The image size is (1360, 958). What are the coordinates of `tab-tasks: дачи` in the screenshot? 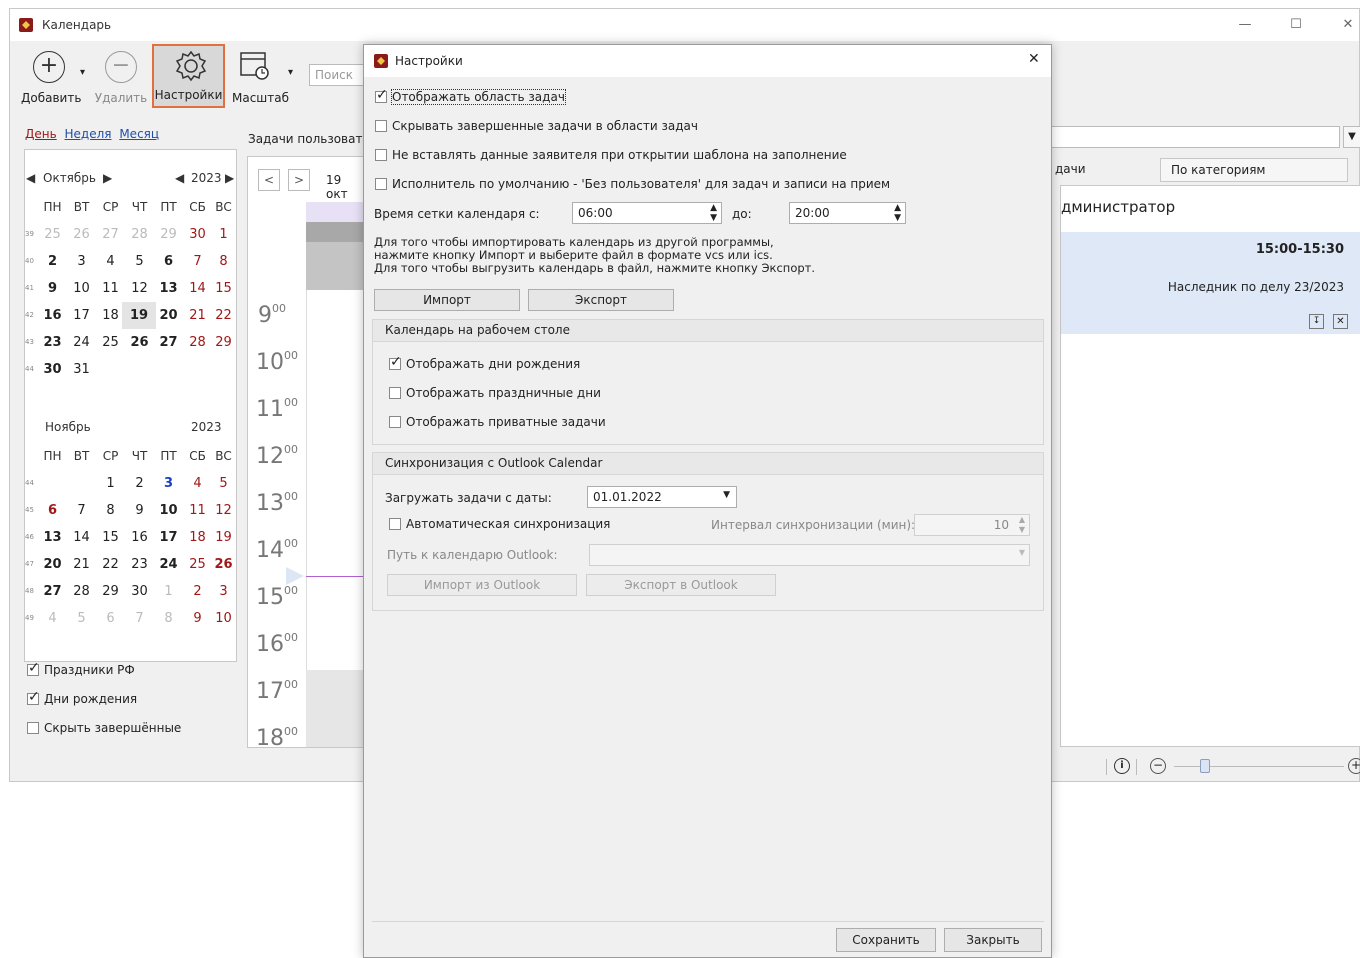 It's located at (1105, 171).